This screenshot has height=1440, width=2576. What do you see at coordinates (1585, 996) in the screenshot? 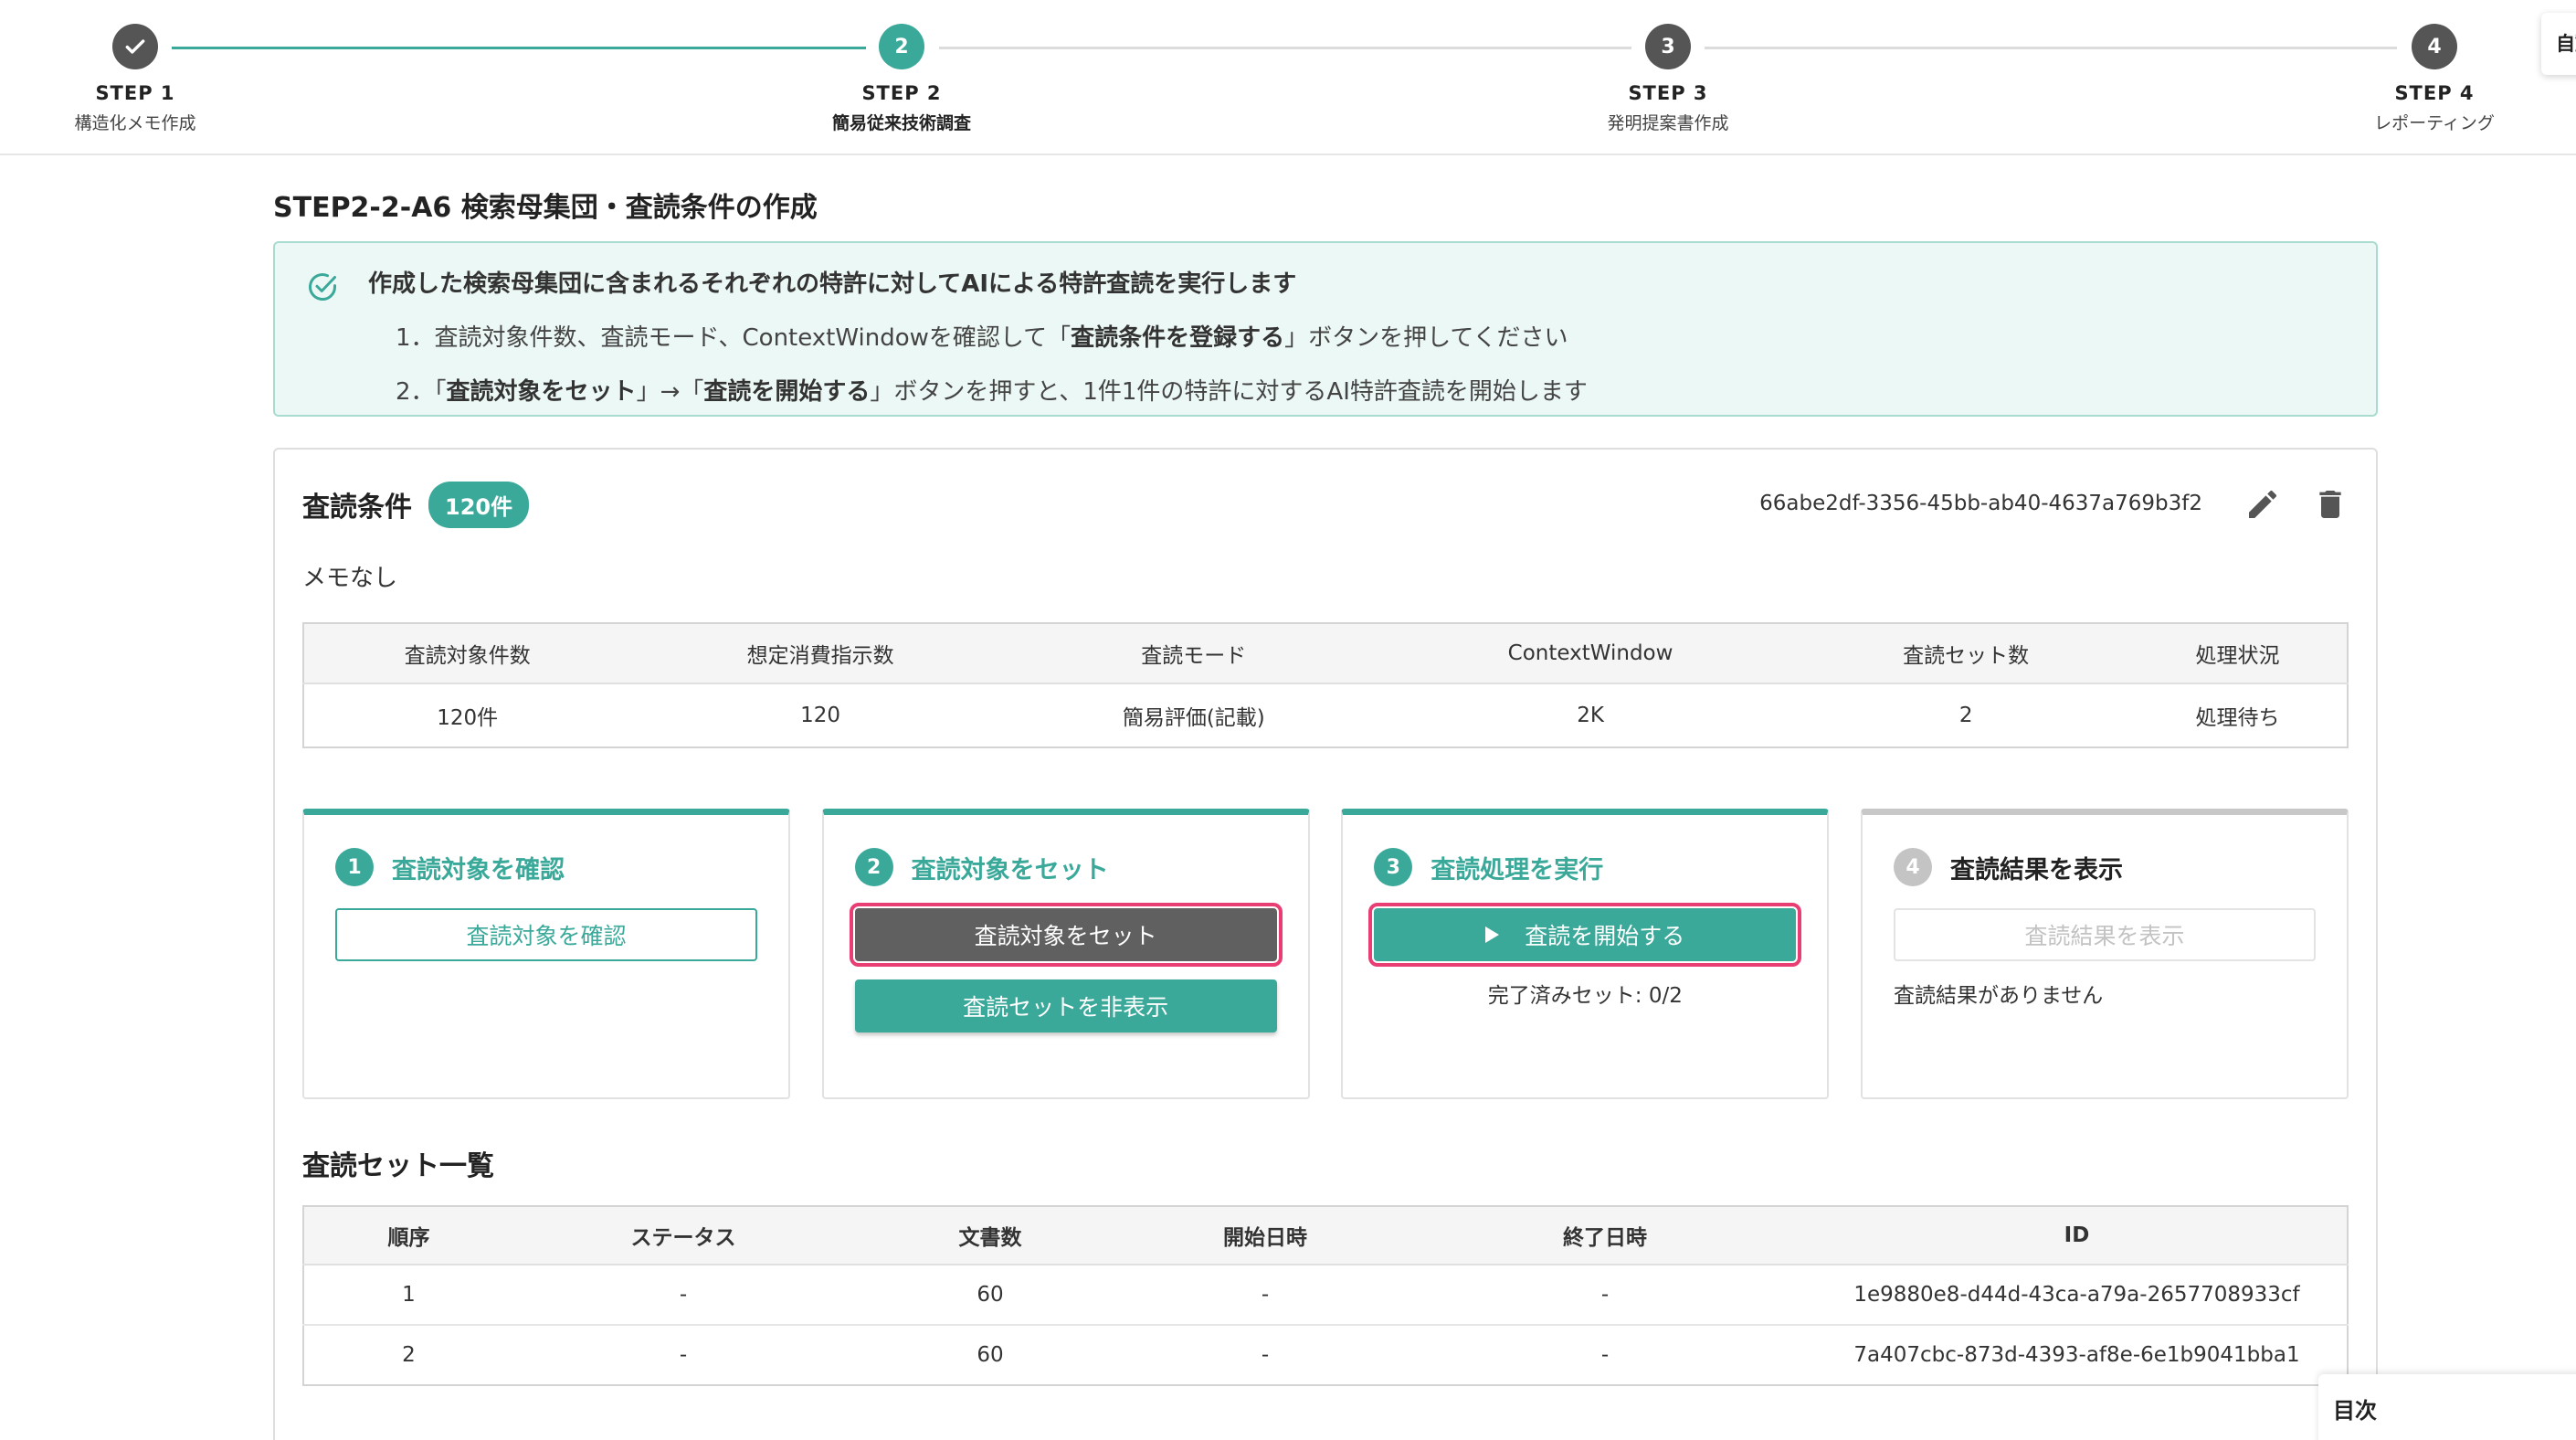
I see `completed-sets-text: 完了済みセット: 0/2` at bounding box center [1585, 996].